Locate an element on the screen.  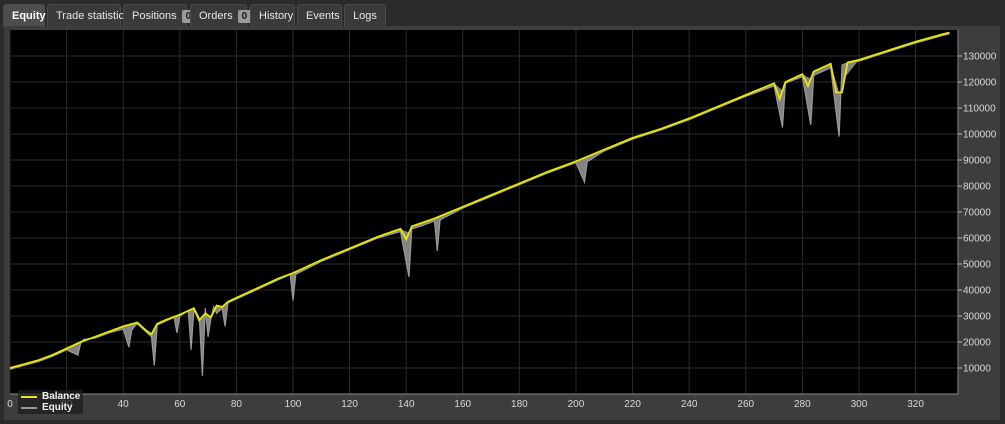
legend-item-balance: Balance is located at coordinates (50, 396).